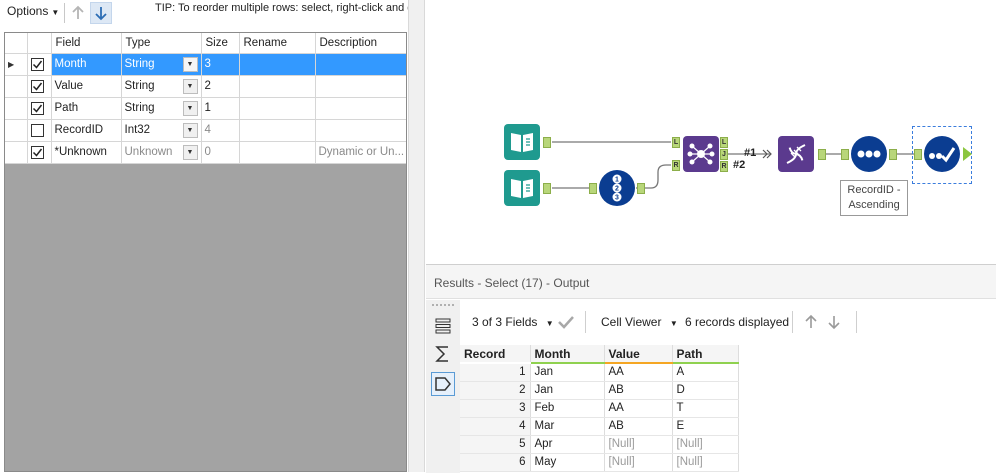  I want to click on table-row: 2 Jan AB D, so click(599, 390).